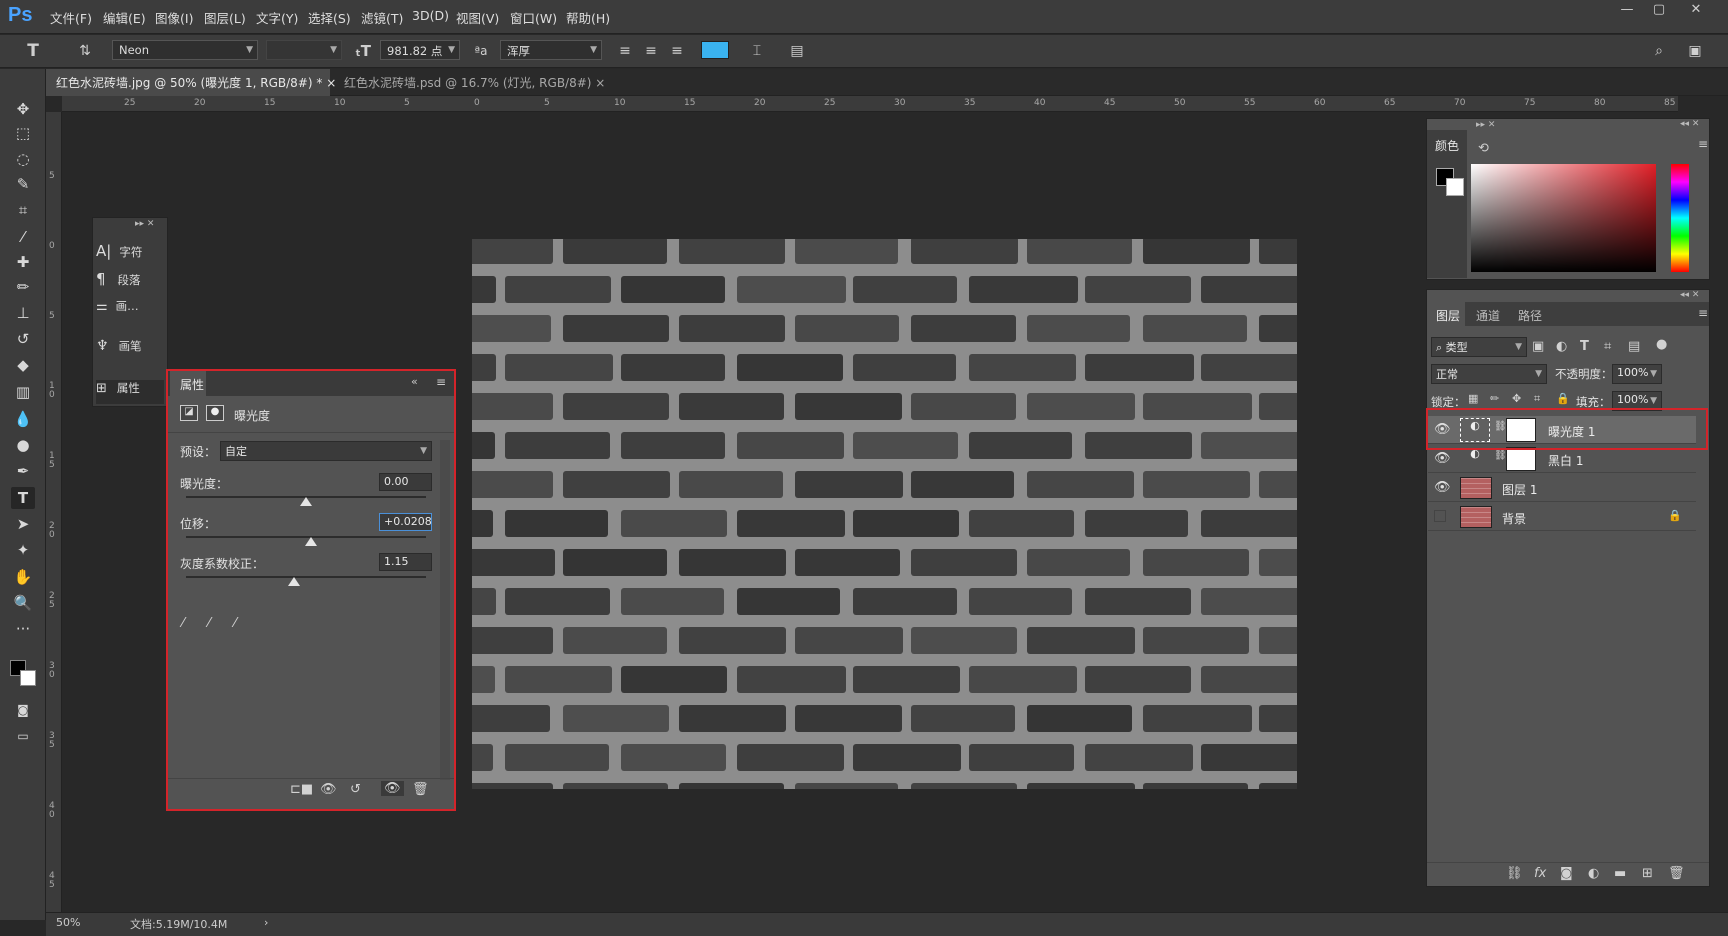 The width and height of the screenshot is (1728, 936). What do you see at coordinates (1442, 458) in the screenshot?
I see `visibility-eye-icon: 👁` at bounding box center [1442, 458].